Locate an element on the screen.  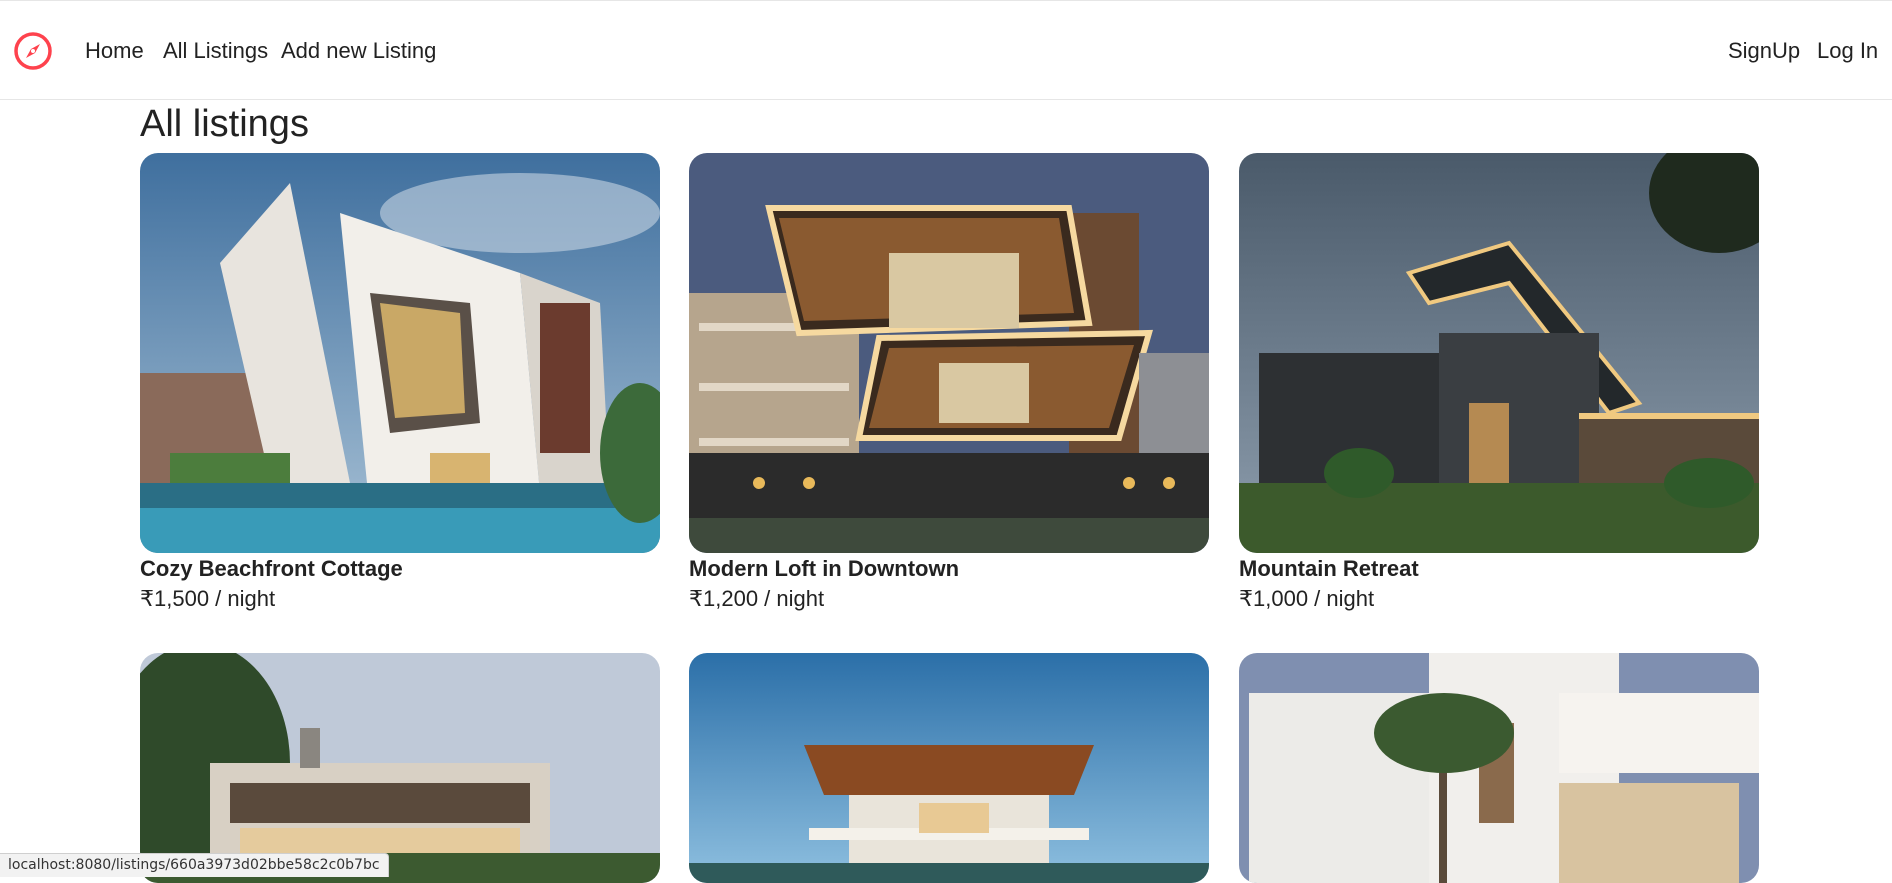
listing-card: Modern Loft in Downtown ₹1,200 / night is located at coordinates (949, 382).